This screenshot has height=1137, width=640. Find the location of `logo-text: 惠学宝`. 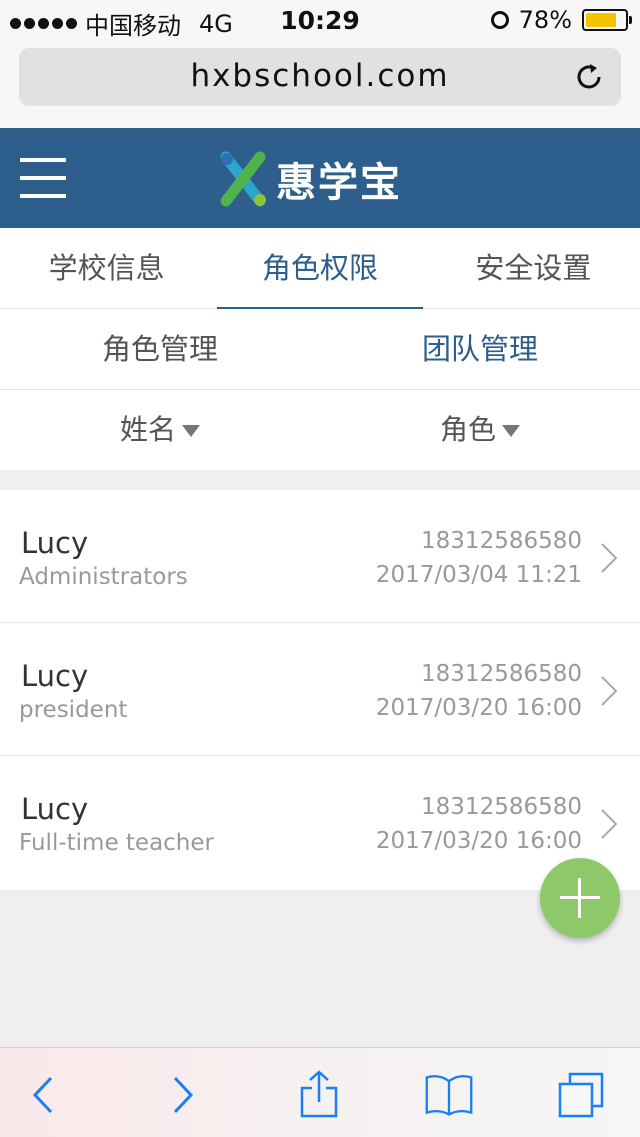

logo-text: 惠学宝 is located at coordinates (339, 183).